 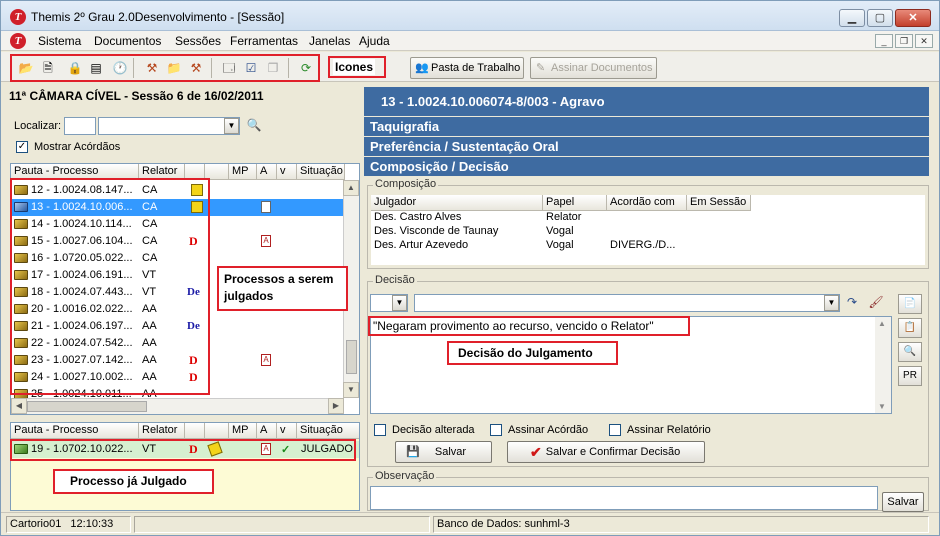 I want to click on pauta-hscroll: ◀ ▶, so click(x=177, y=406).